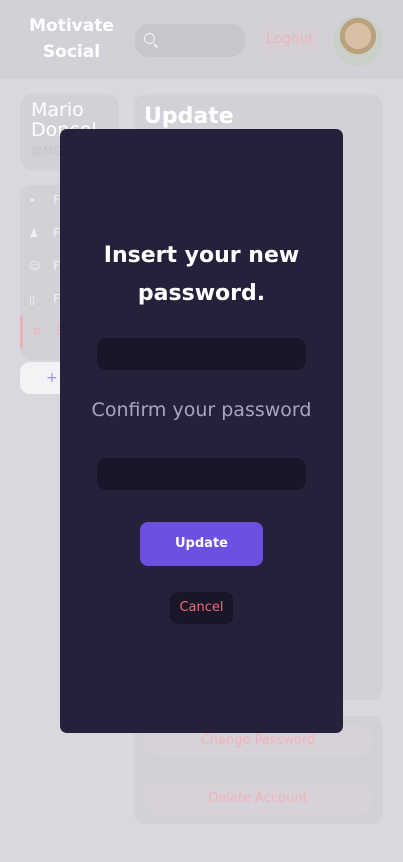 The height and width of the screenshot is (862, 403). I want to click on logout-button: Logout, so click(290, 39).